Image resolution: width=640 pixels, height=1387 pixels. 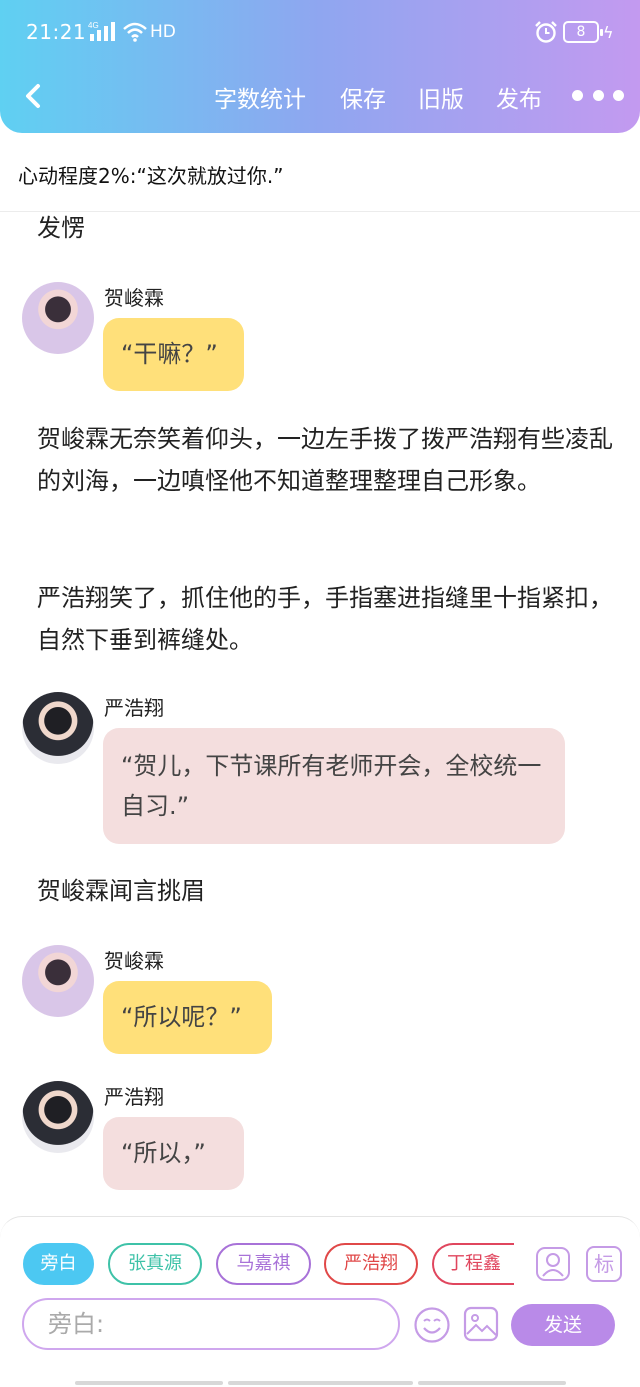 I want to click on add-role-icon, so click(x=553, y=1264).